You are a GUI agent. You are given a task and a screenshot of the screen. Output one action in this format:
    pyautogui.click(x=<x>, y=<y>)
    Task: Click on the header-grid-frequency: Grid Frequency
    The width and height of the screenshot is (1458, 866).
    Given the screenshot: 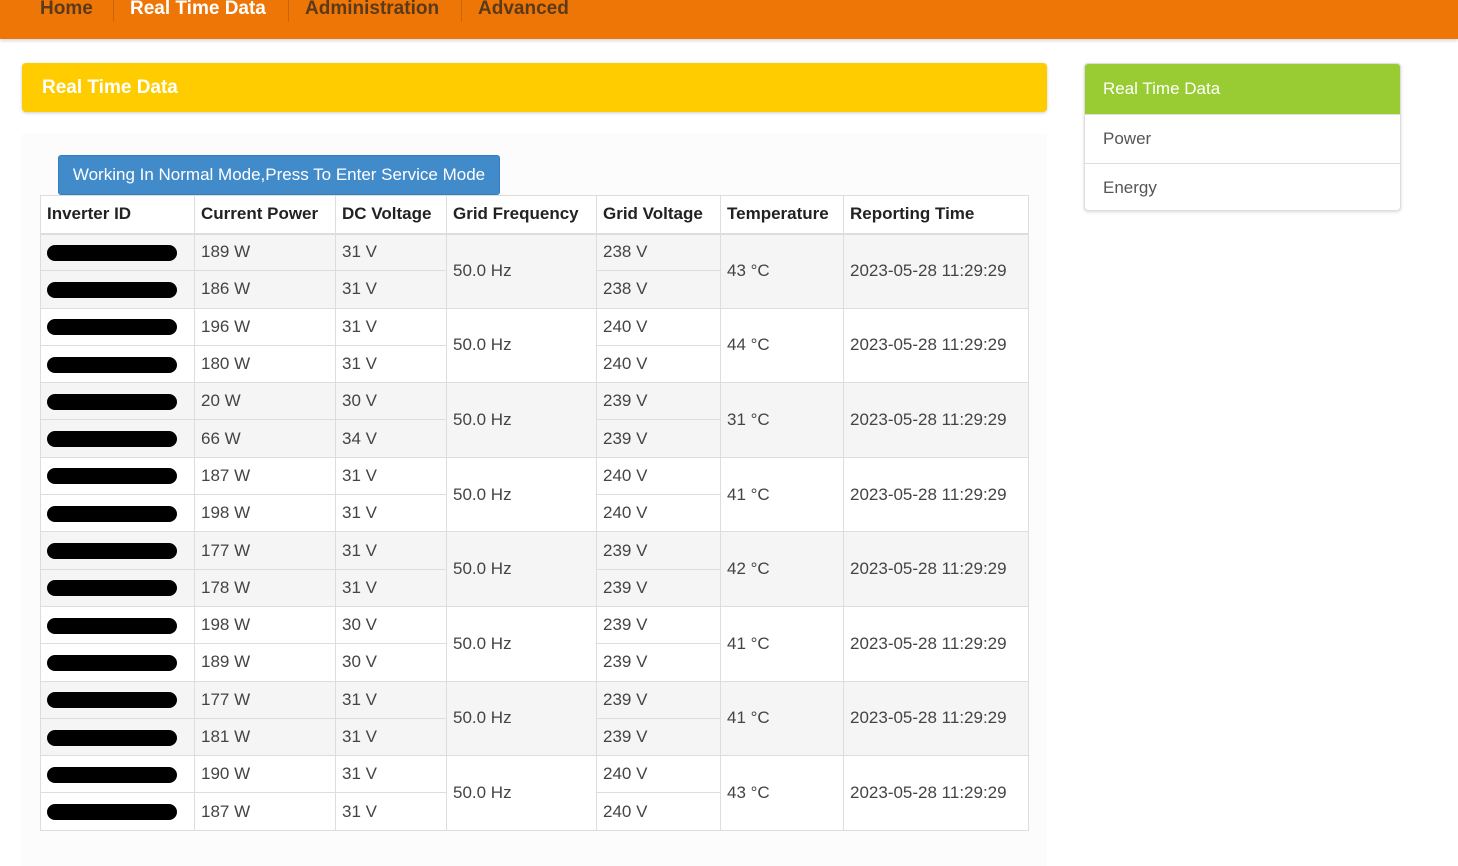 What is the action you would take?
    pyautogui.click(x=521, y=215)
    